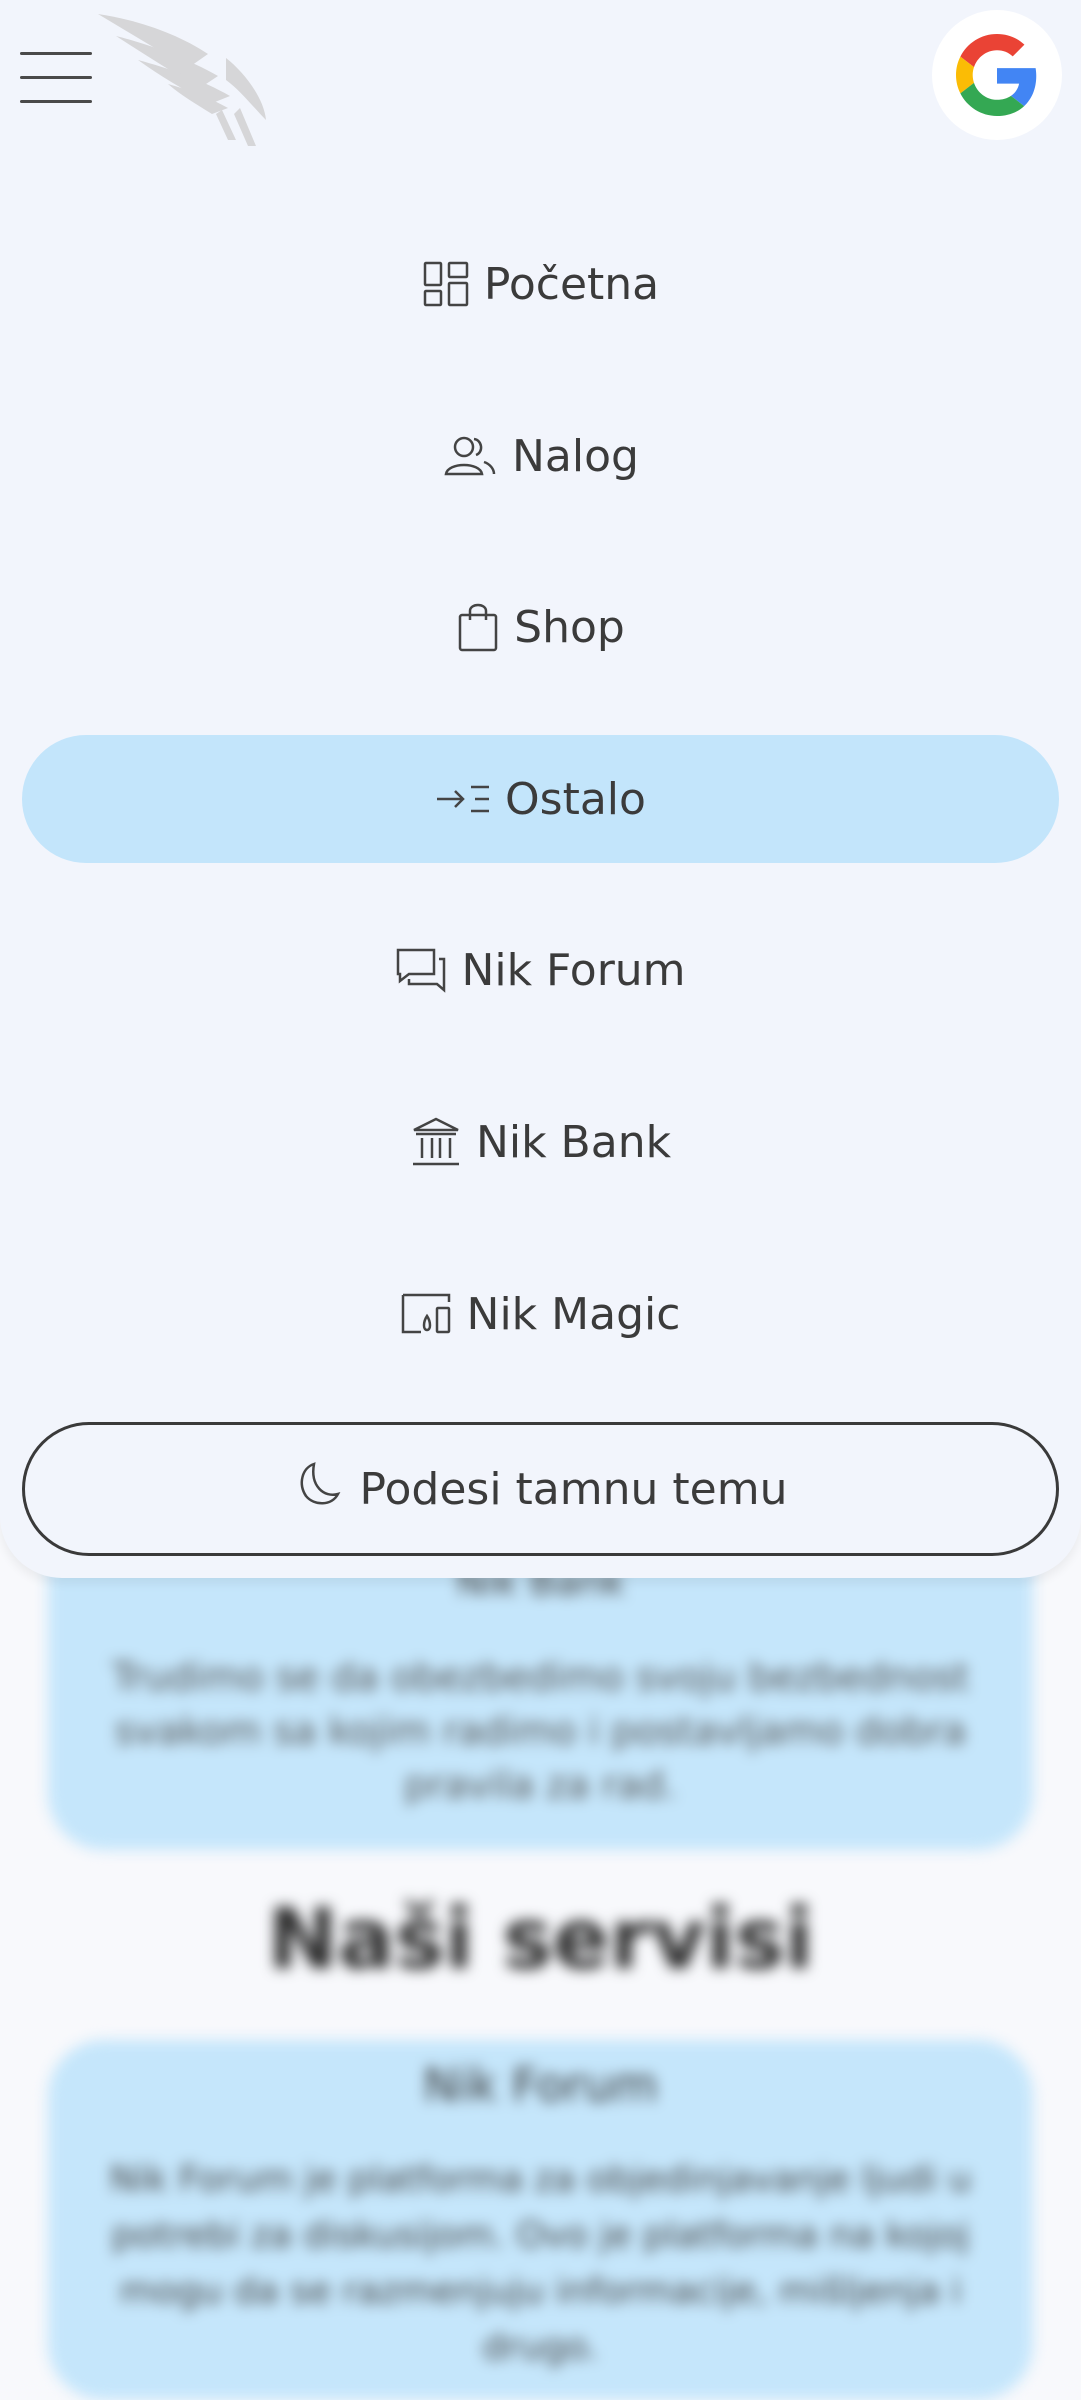 Image resolution: width=1081 pixels, height=2400 pixels. I want to click on chat-icon, so click(421, 970).